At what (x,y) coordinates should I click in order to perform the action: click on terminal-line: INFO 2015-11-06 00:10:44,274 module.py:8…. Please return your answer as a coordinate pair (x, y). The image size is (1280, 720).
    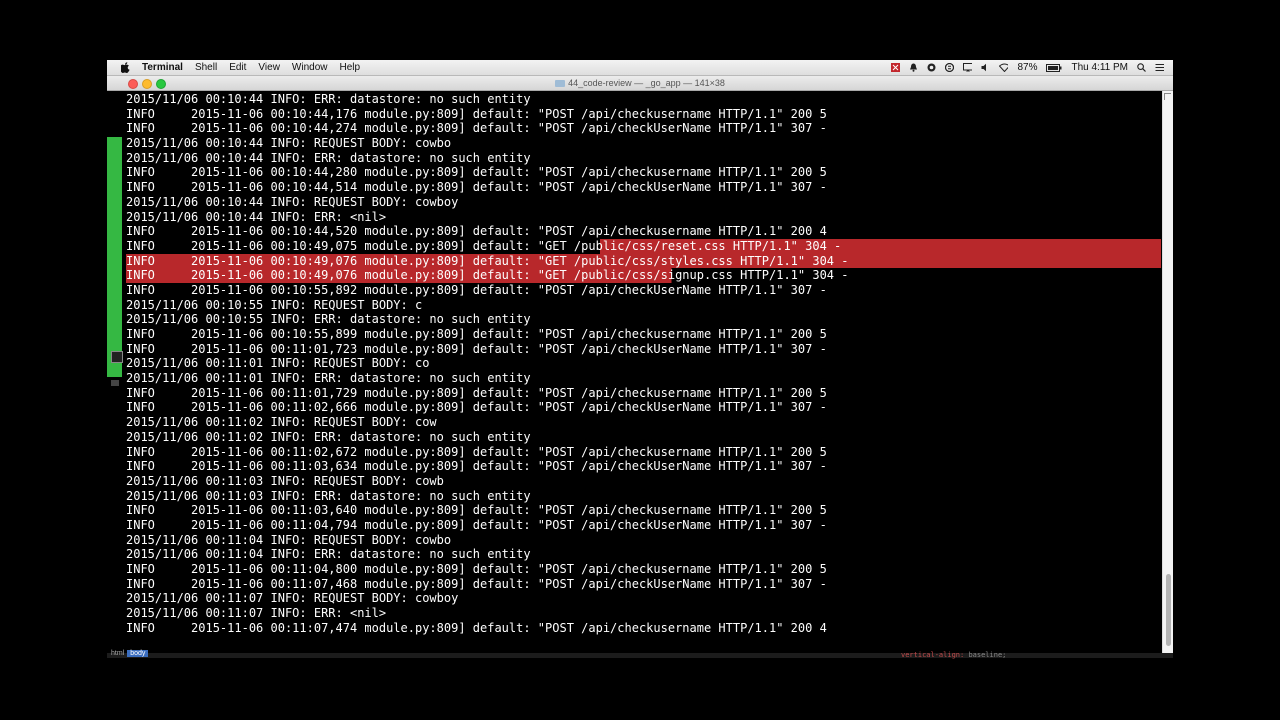
    Looking at the image, I should click on (643, 128).